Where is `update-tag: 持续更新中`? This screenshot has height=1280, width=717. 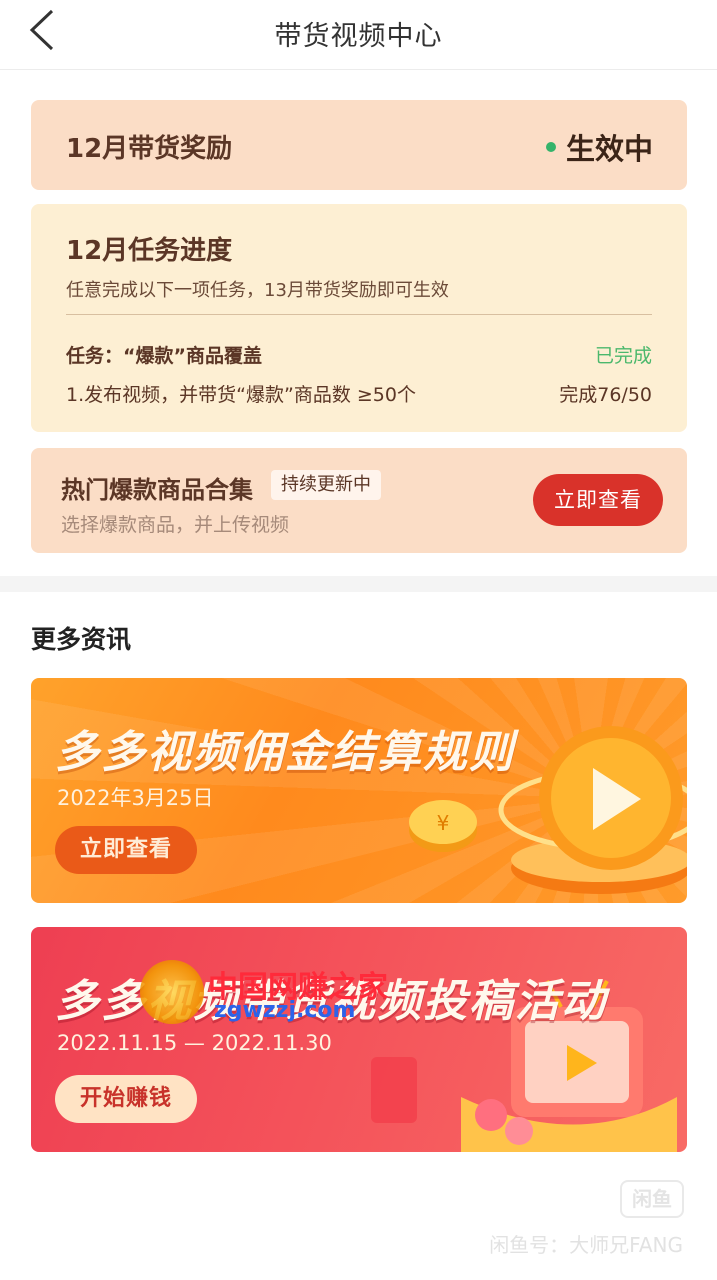
update-tag: 持续更新中 is located at coordinates (326, 485).